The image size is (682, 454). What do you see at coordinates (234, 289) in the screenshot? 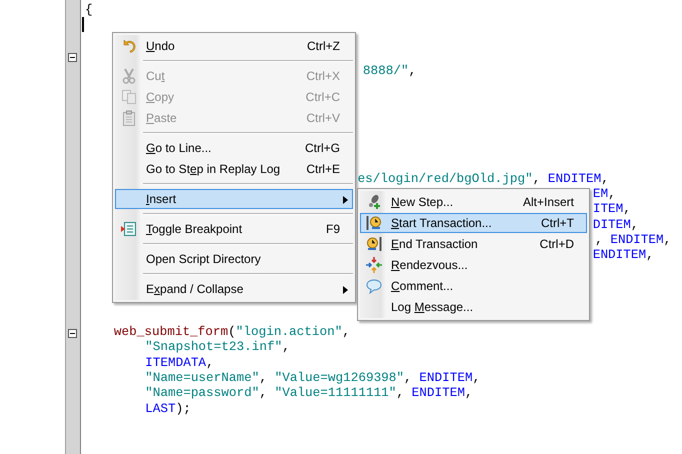
I see `menu-item: Expand / Collapse` at bounding box center [234, 289].